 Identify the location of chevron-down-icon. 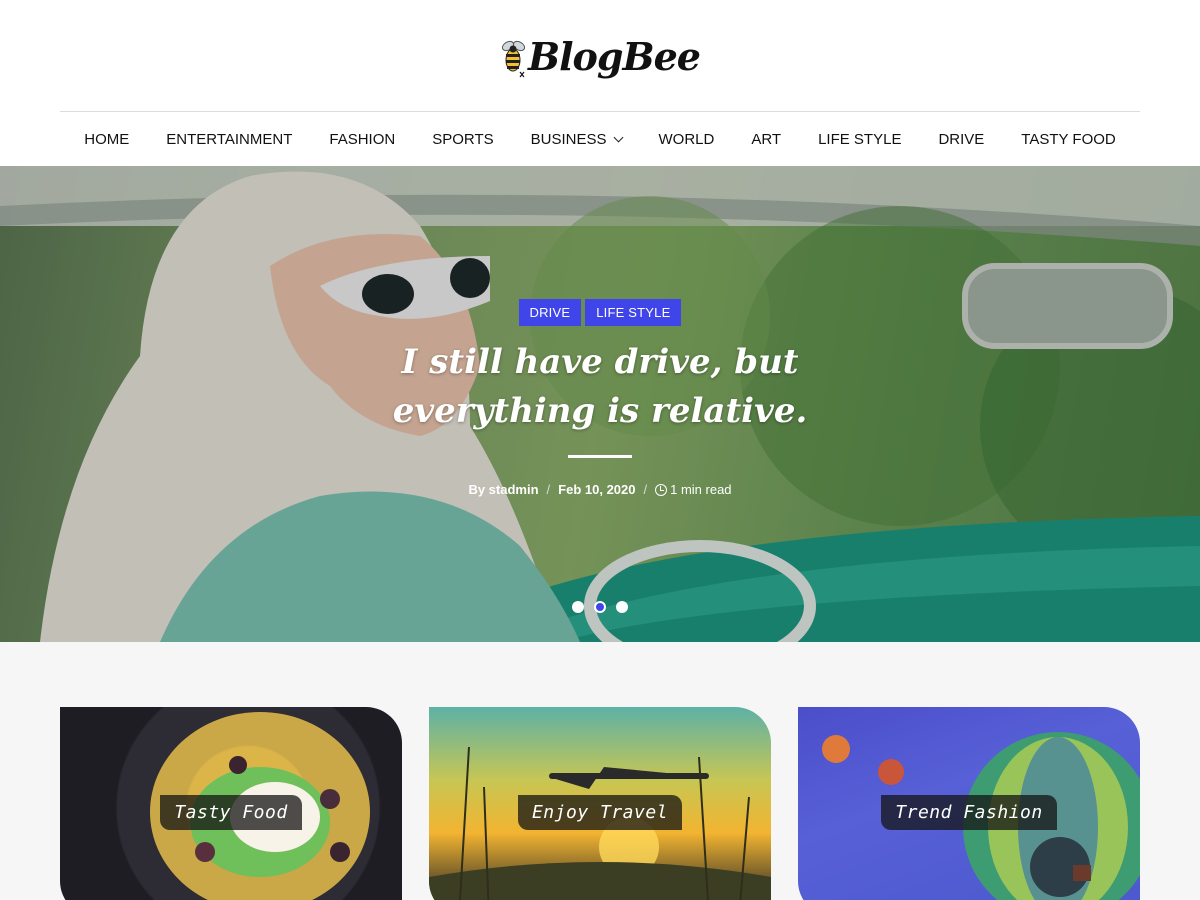
(618, 137).